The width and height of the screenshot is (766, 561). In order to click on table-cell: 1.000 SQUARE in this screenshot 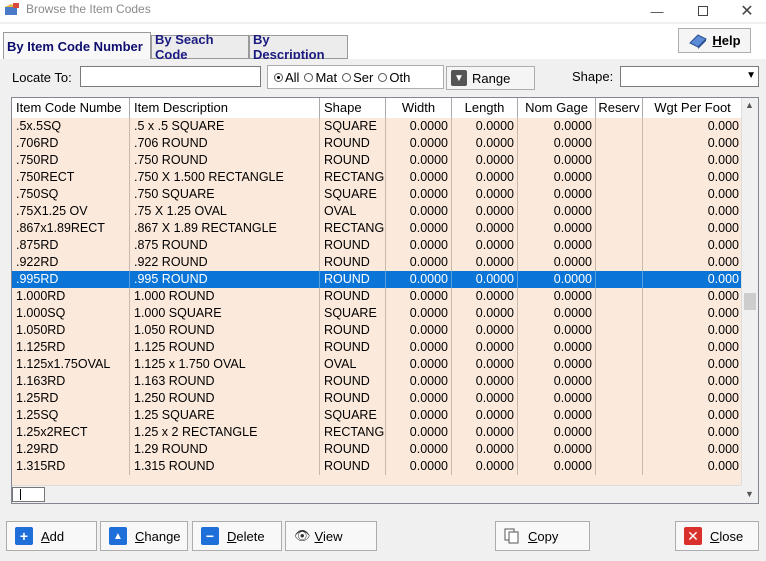, I will do `click(225, 313)`.